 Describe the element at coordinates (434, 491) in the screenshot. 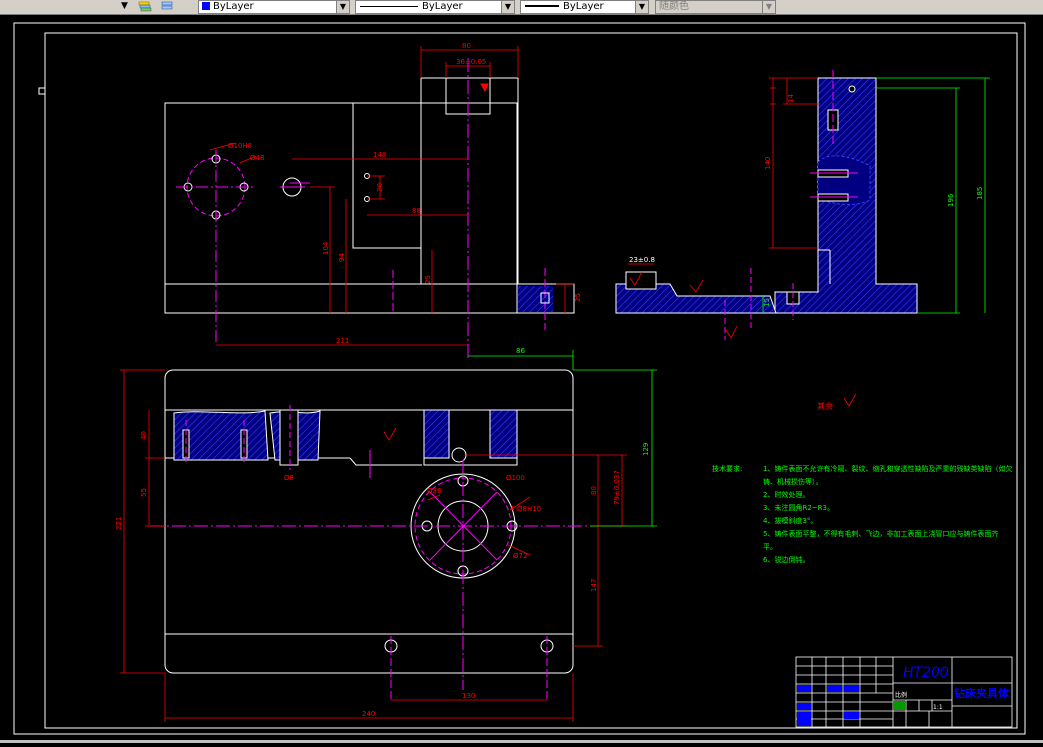

I see `dim-phi36: Ø36` at that location.